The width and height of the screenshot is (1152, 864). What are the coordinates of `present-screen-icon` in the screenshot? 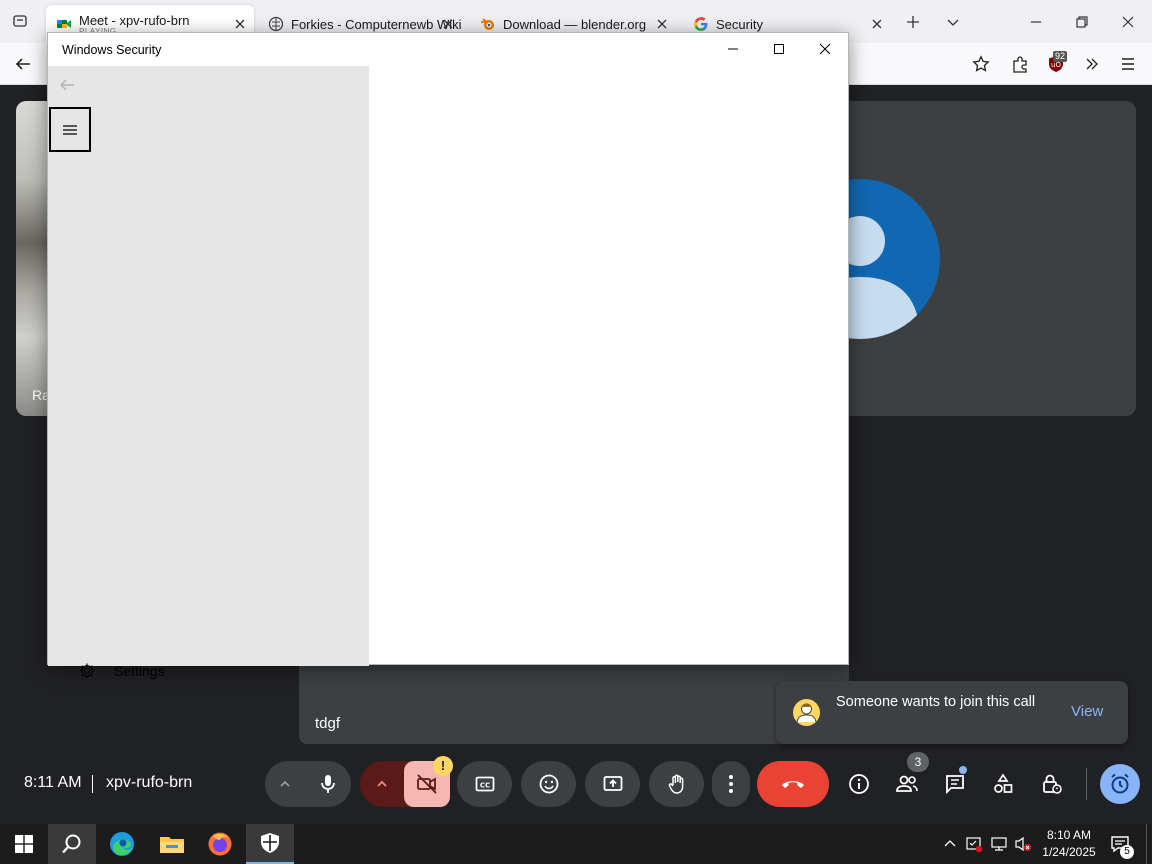 It's located at (613, 784).